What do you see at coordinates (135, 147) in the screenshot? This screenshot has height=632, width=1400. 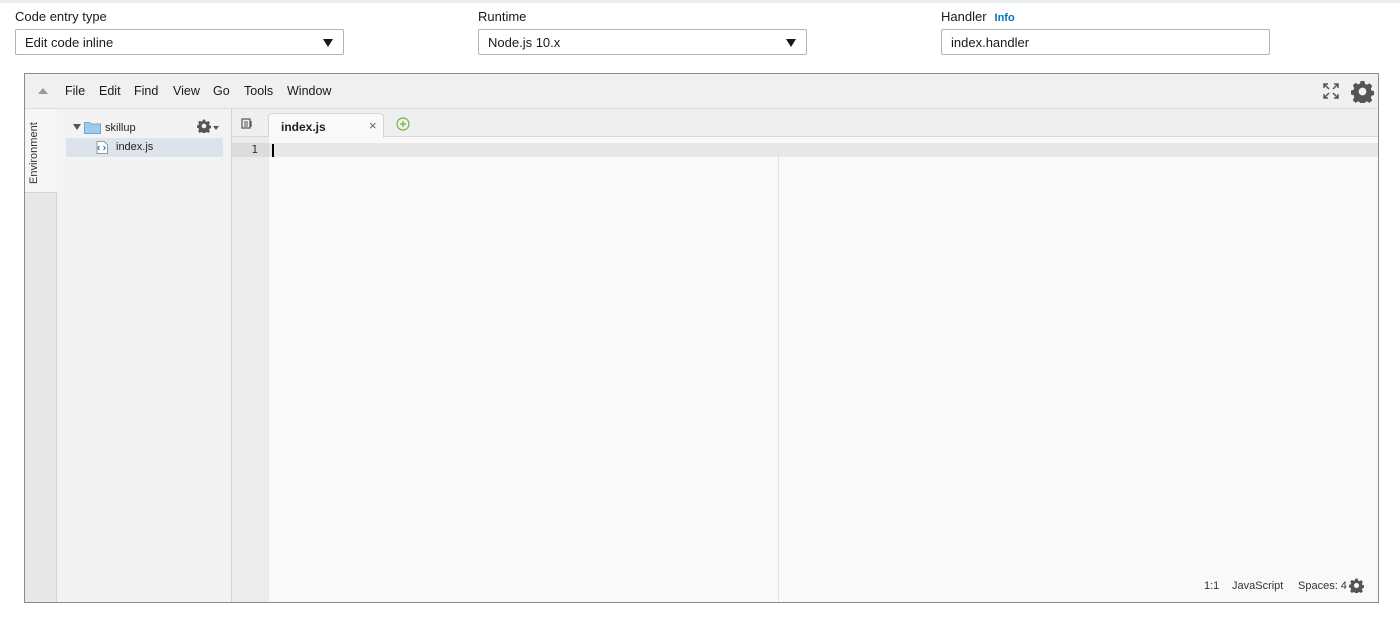 I see `file-name: index.js` at bounding box center [135, 147].